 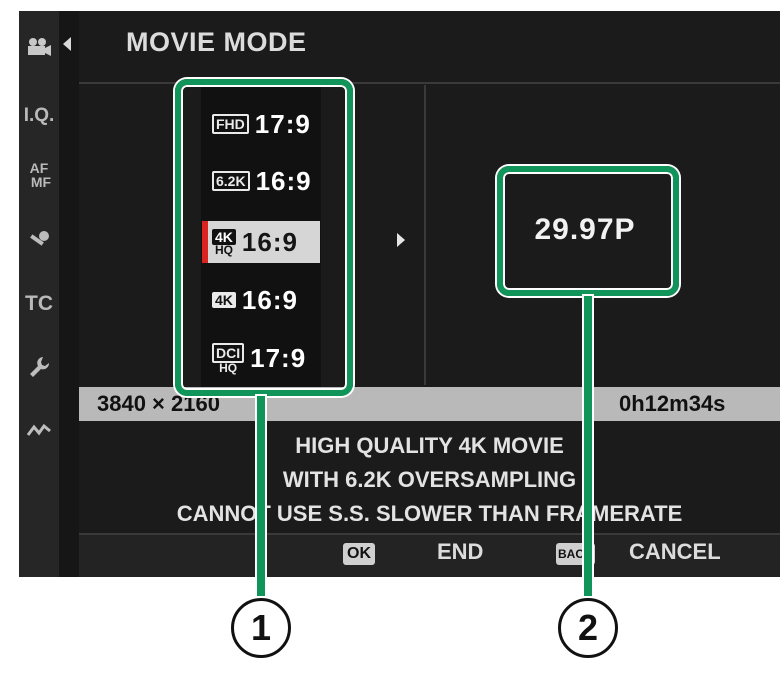 What do you see at coordinates (39, 242) in the screenshot?
I see `microphone-icon` at bounding box center [39, 242].